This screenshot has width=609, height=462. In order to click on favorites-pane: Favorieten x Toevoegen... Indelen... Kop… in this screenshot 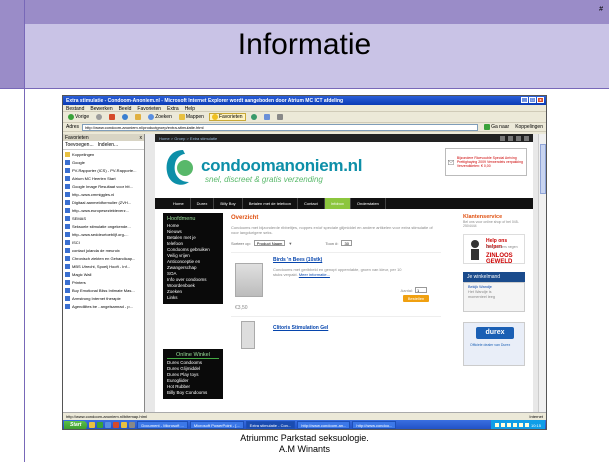, I will do `click(104, 273)`.